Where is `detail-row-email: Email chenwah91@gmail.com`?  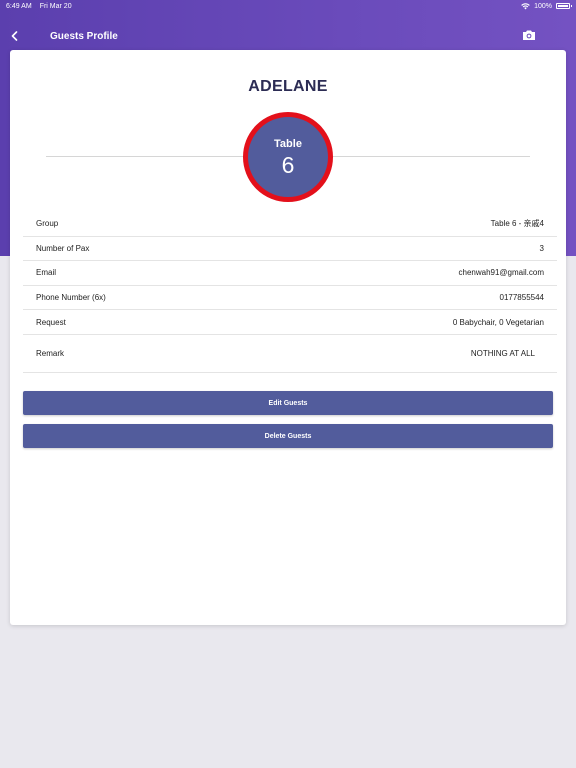 detail-row-email: Email chenwah91@gmail.com is located at coordinates (290, 273).